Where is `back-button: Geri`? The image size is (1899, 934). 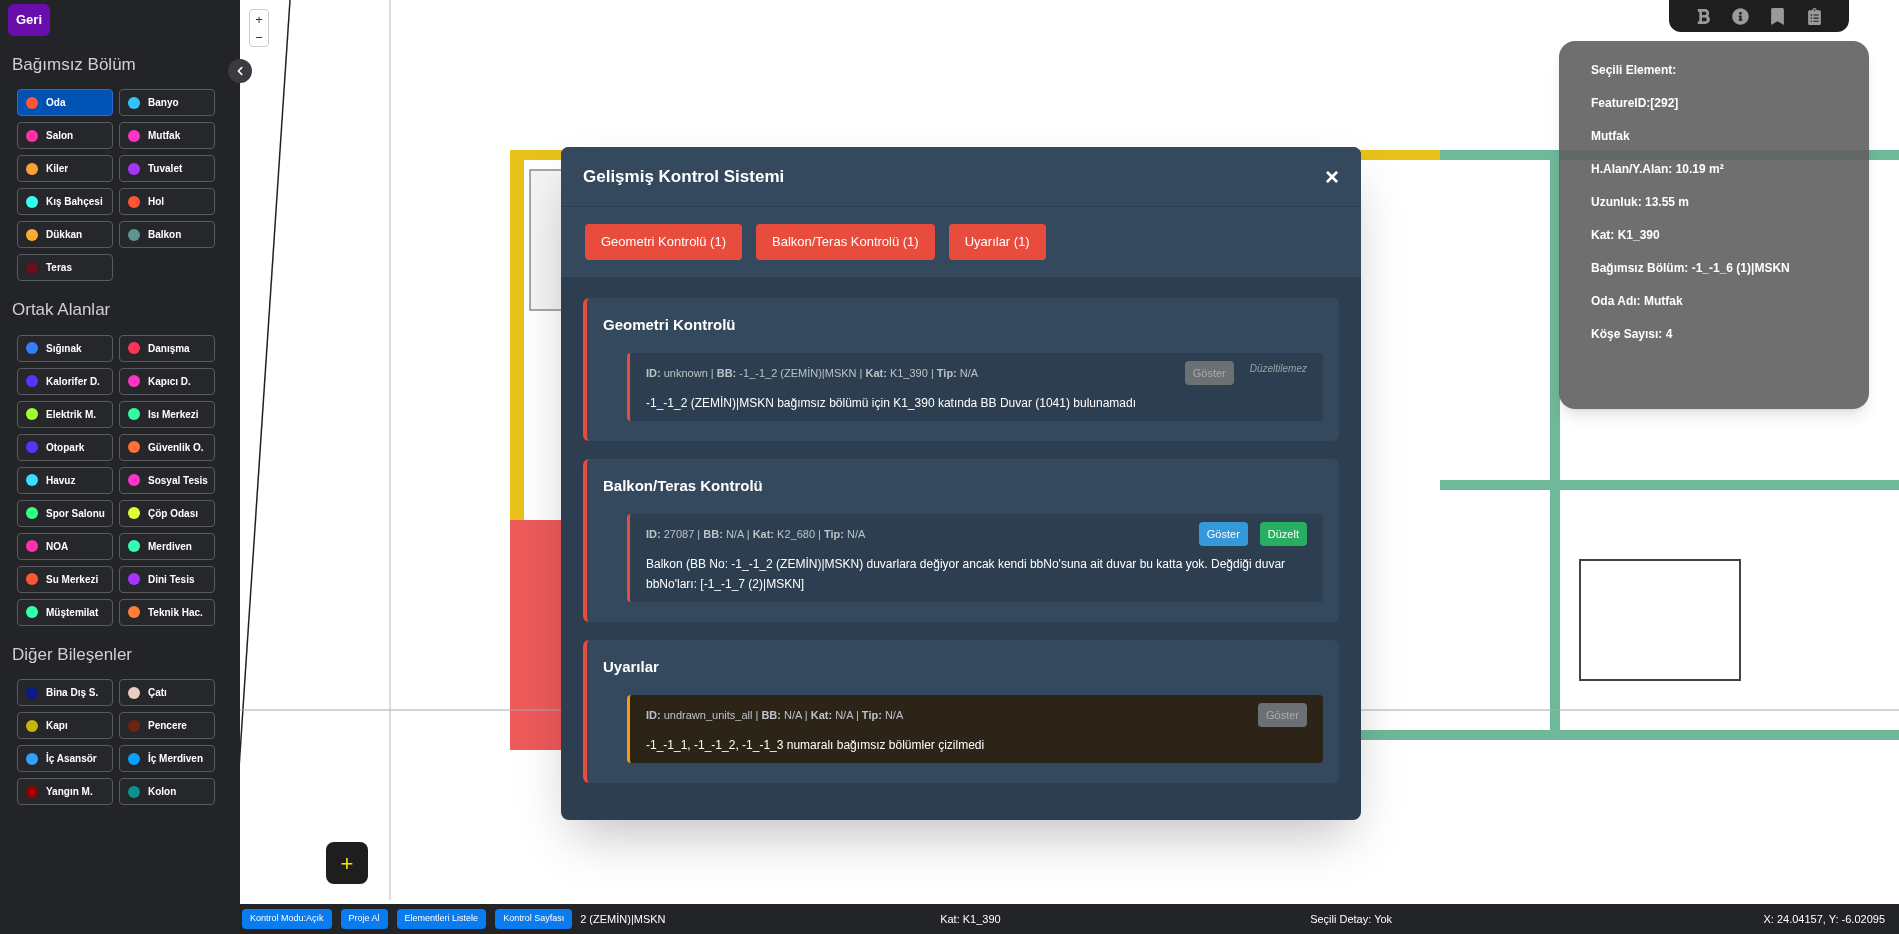 back-button: Geri is located at coordinates (29, 20).